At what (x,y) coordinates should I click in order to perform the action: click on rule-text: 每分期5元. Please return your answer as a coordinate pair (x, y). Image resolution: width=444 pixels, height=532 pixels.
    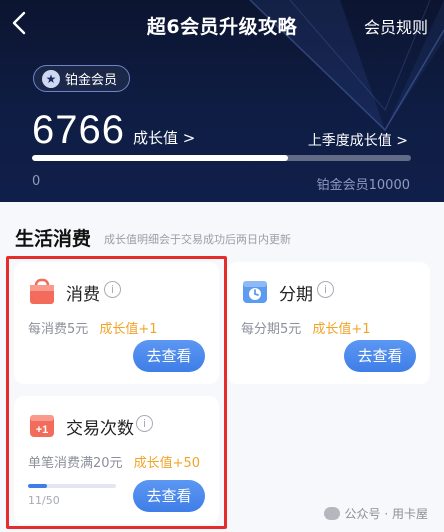
    Looking at the image, I should click on (271, 329).